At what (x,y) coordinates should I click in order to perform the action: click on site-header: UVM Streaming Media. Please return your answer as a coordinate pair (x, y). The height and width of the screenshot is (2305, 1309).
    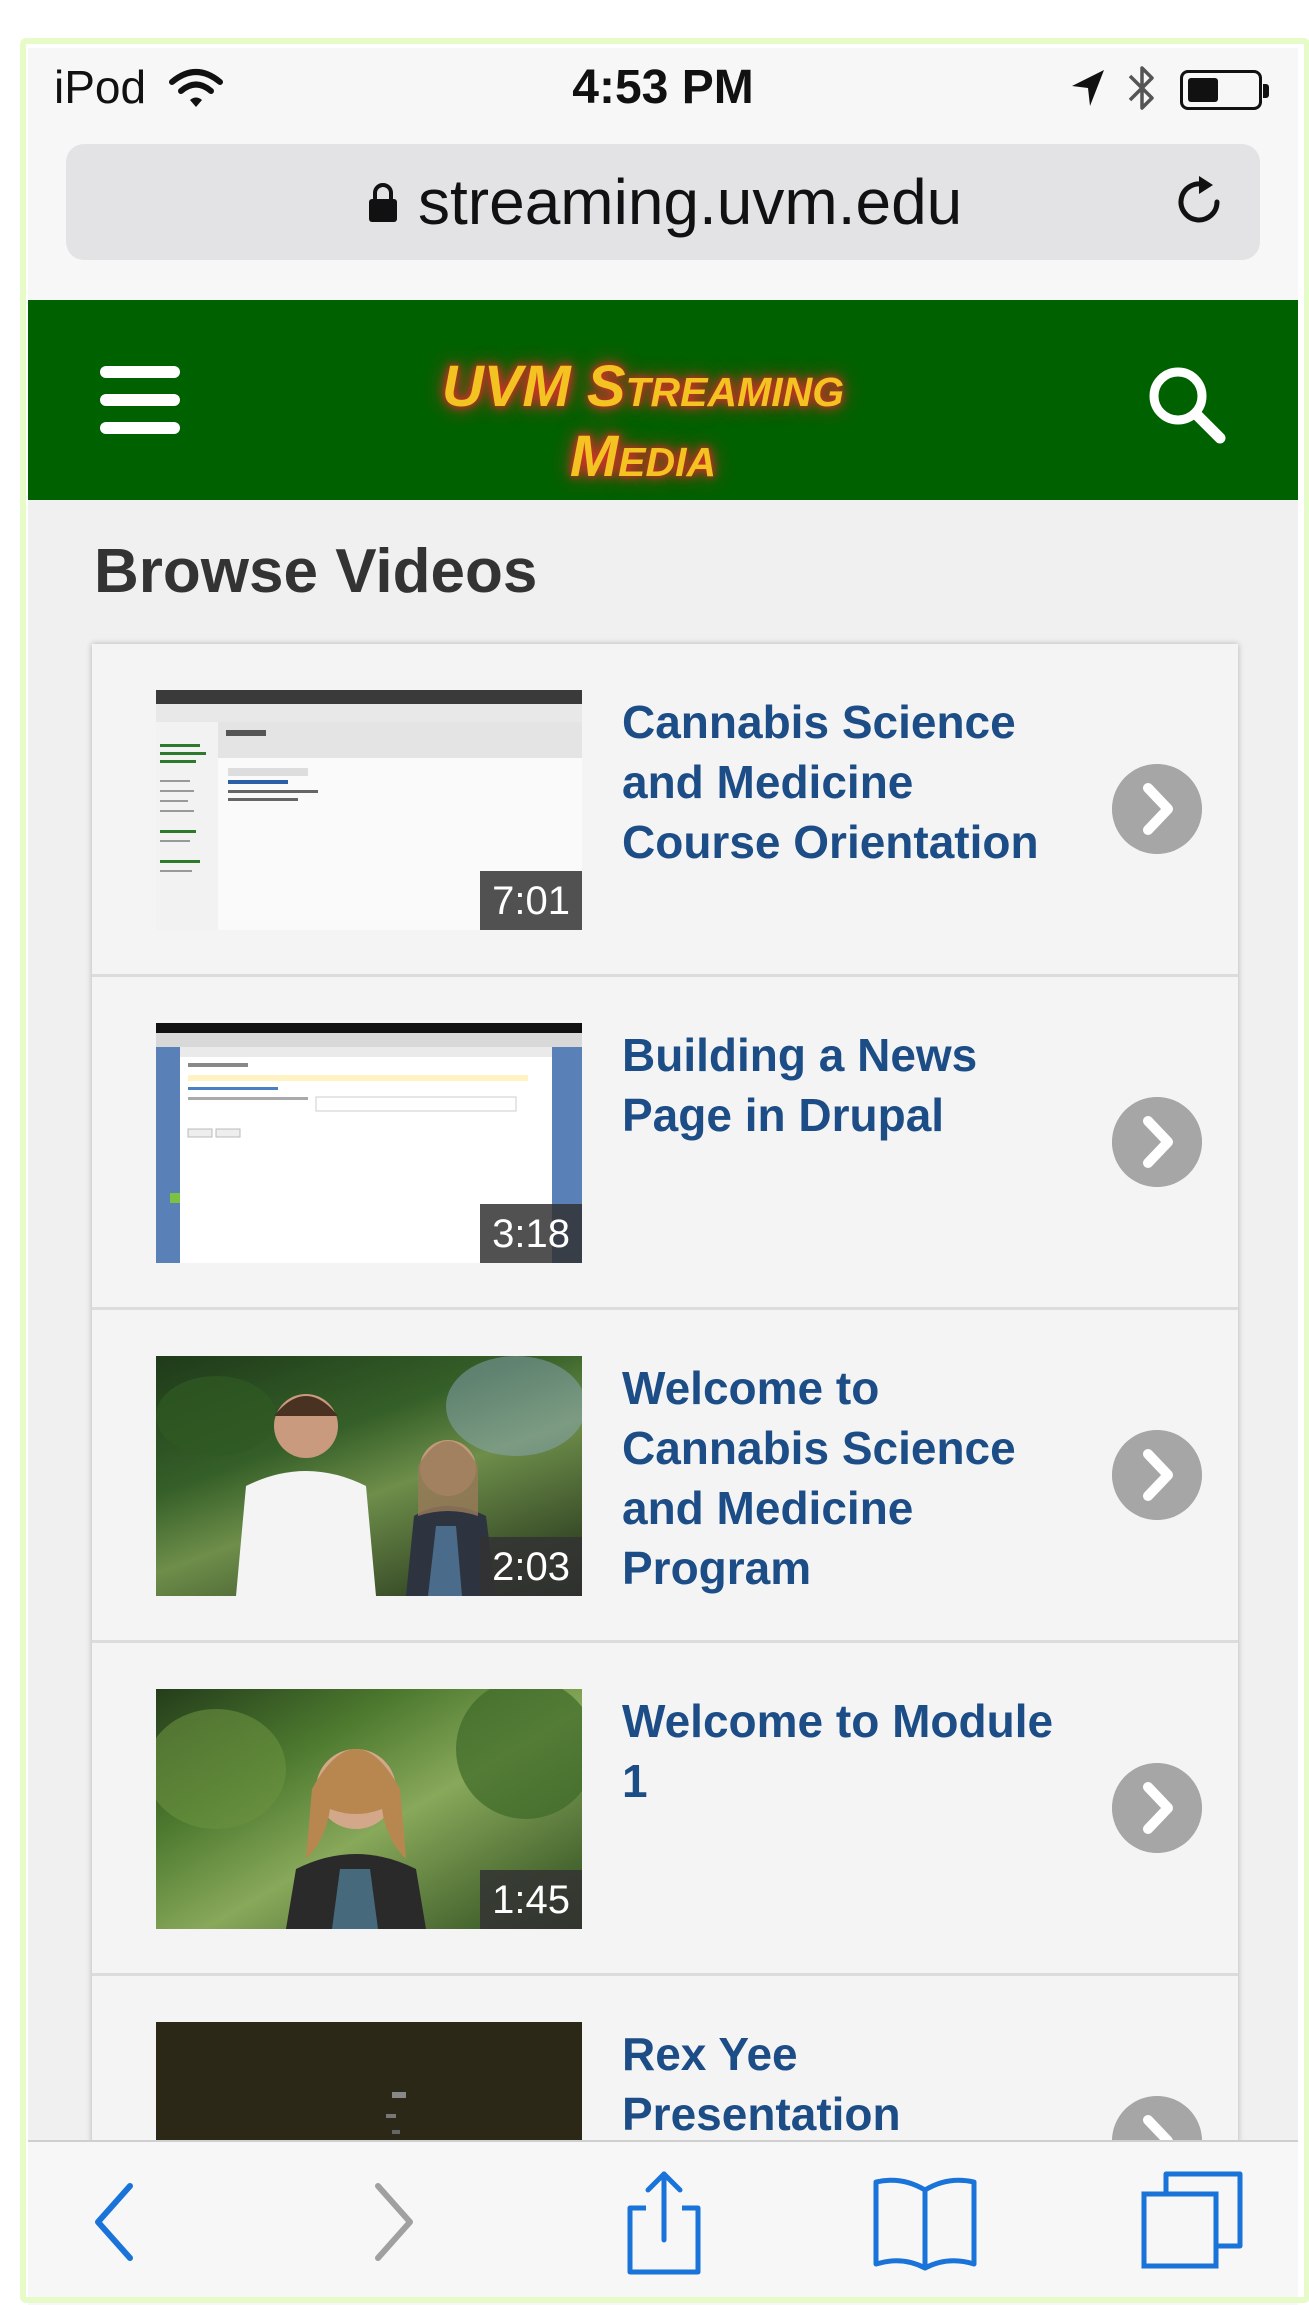
    Looking at the image, I should click on (663, 400).